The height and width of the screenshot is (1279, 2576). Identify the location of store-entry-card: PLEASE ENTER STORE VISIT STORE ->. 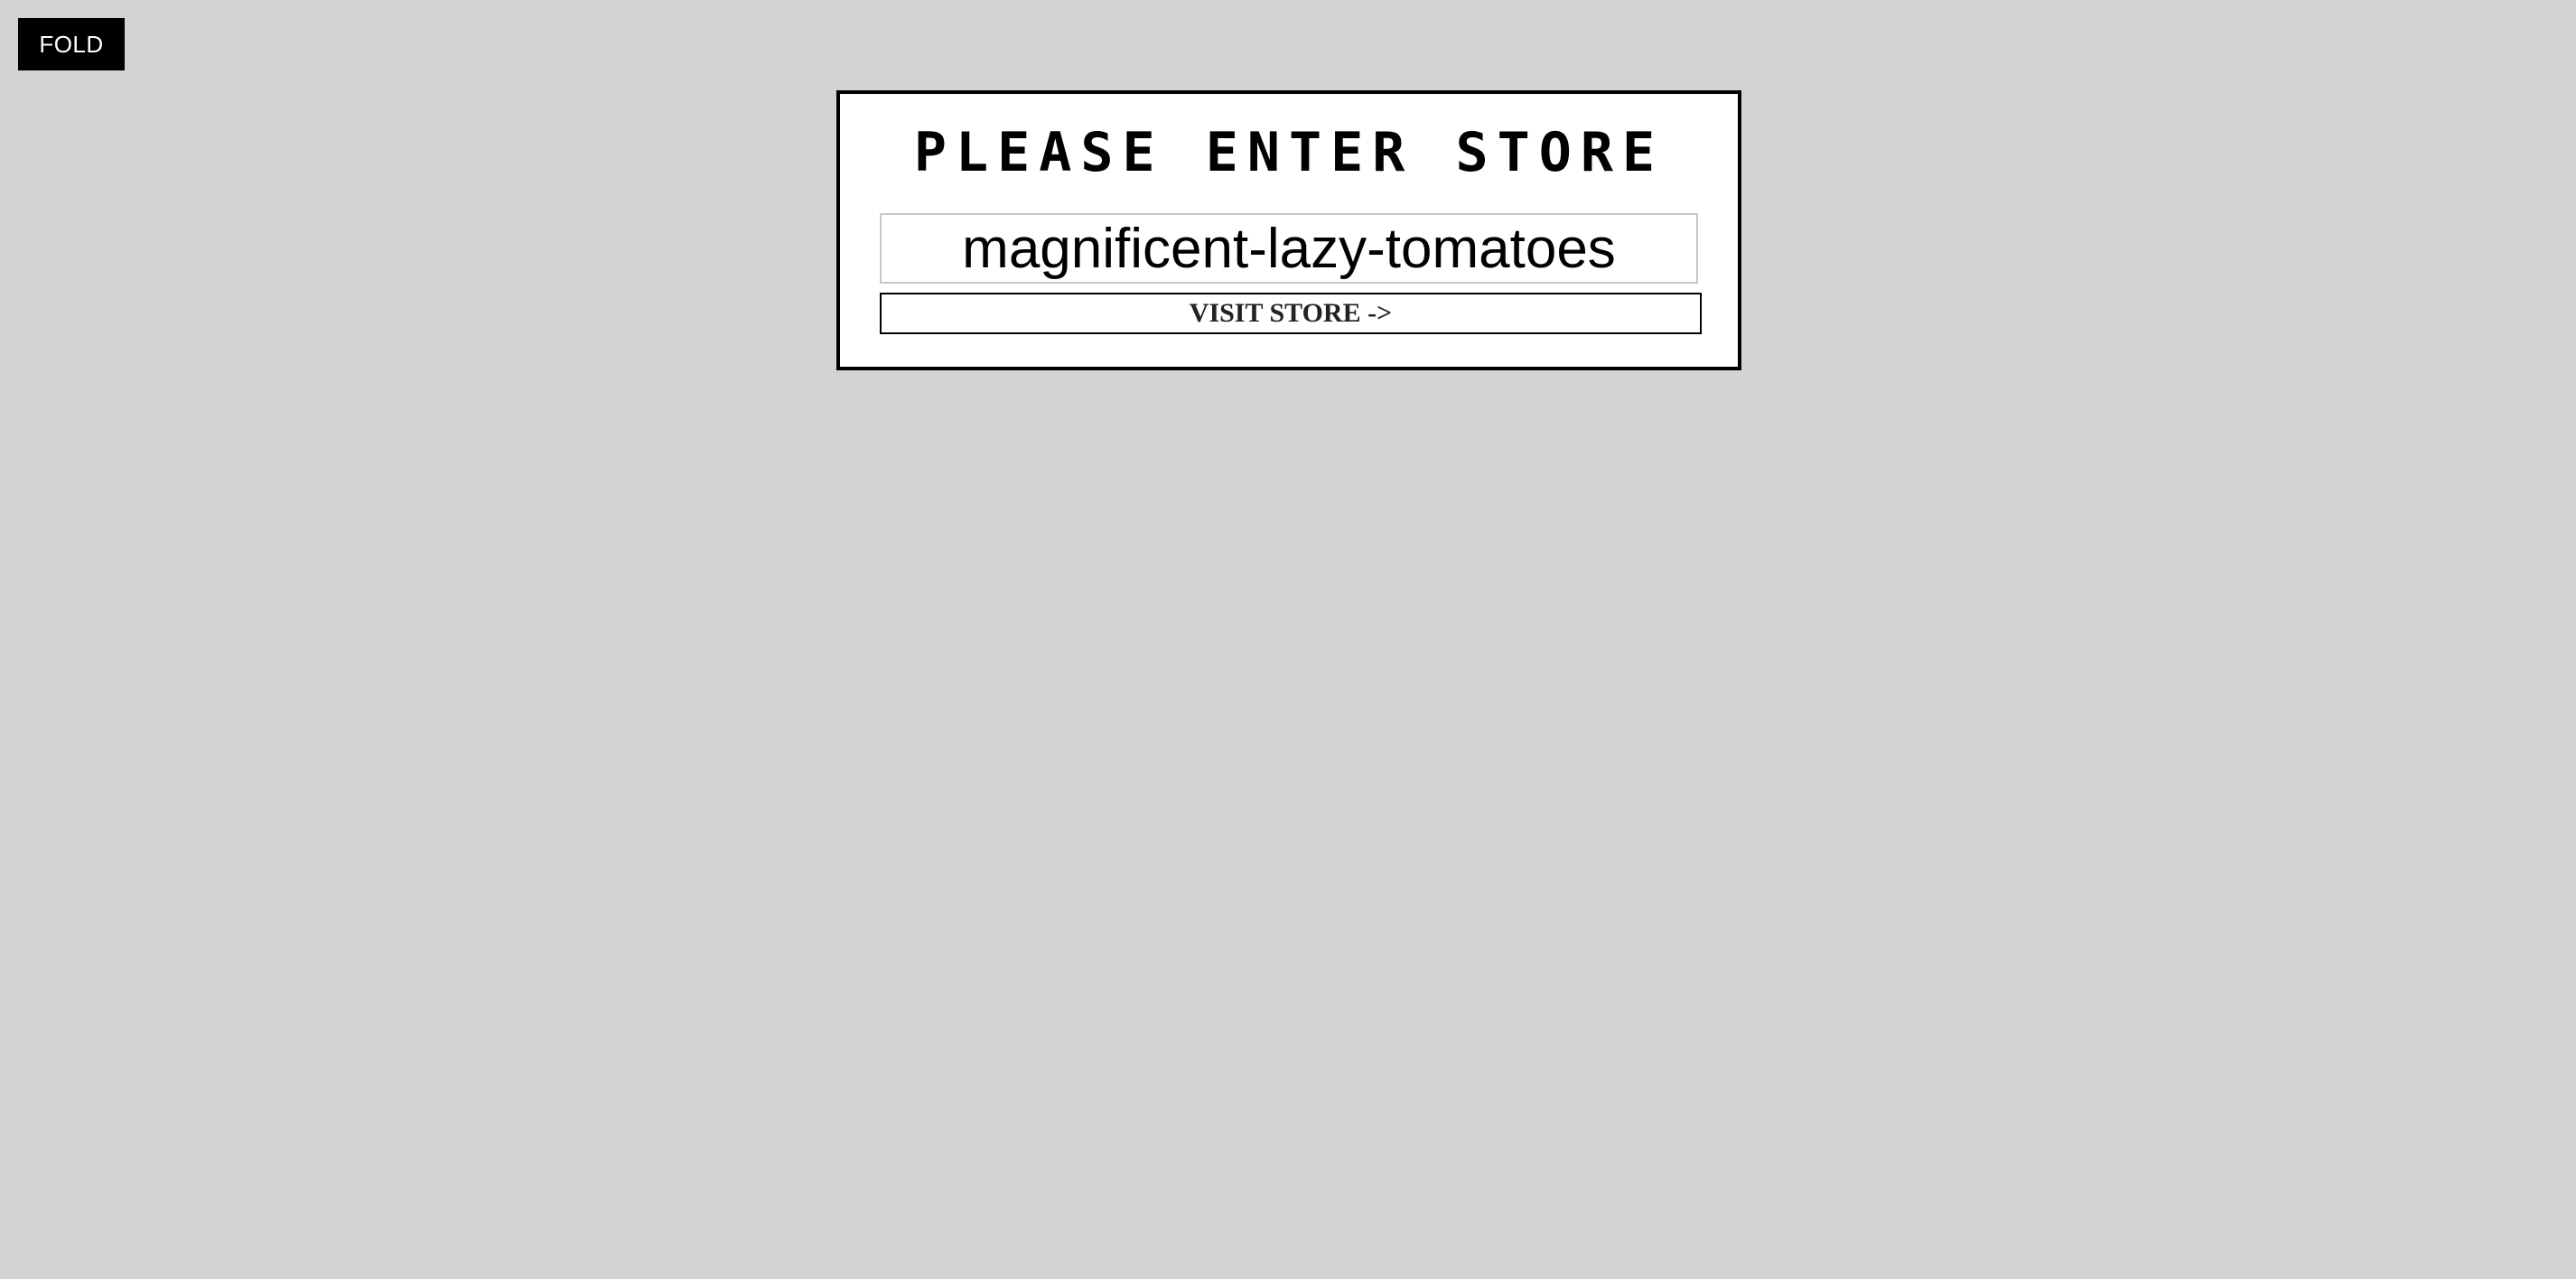
(1288, 230).